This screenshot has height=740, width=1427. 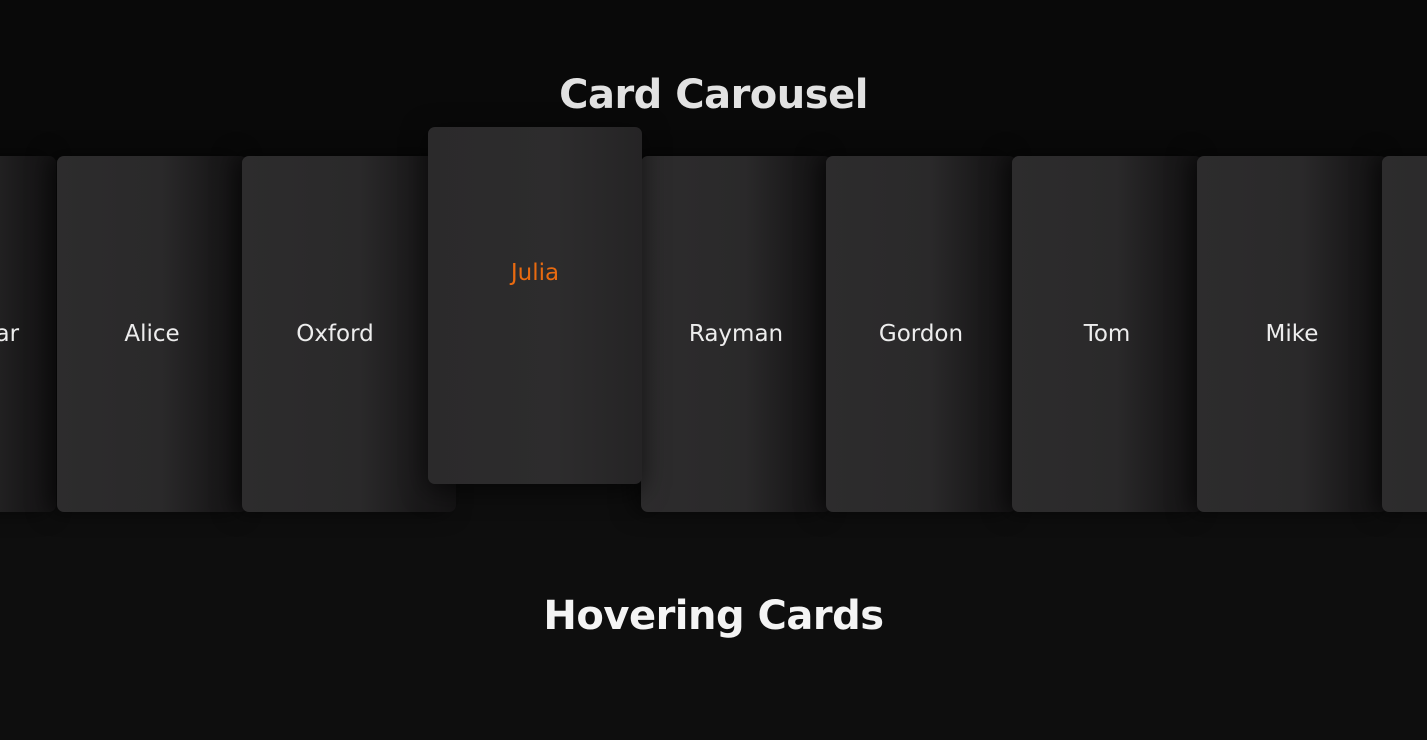 What do you see at coordinates (28, 334) in the screenshot?
I see `carousel-card: dar` at bounding box center [28, 334].